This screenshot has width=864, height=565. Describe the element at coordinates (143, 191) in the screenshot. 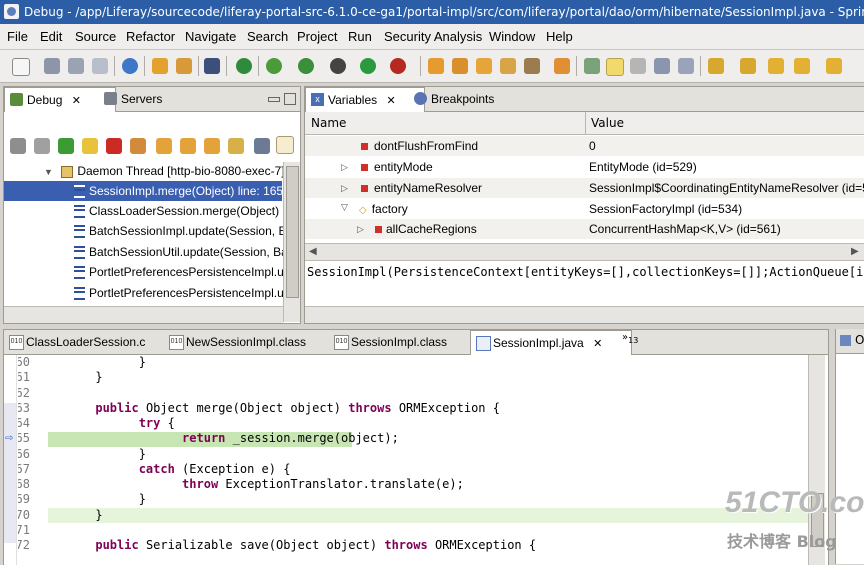

I see `stack-frame-row: SessionImpl.merge(Object) line: 165` at that location.